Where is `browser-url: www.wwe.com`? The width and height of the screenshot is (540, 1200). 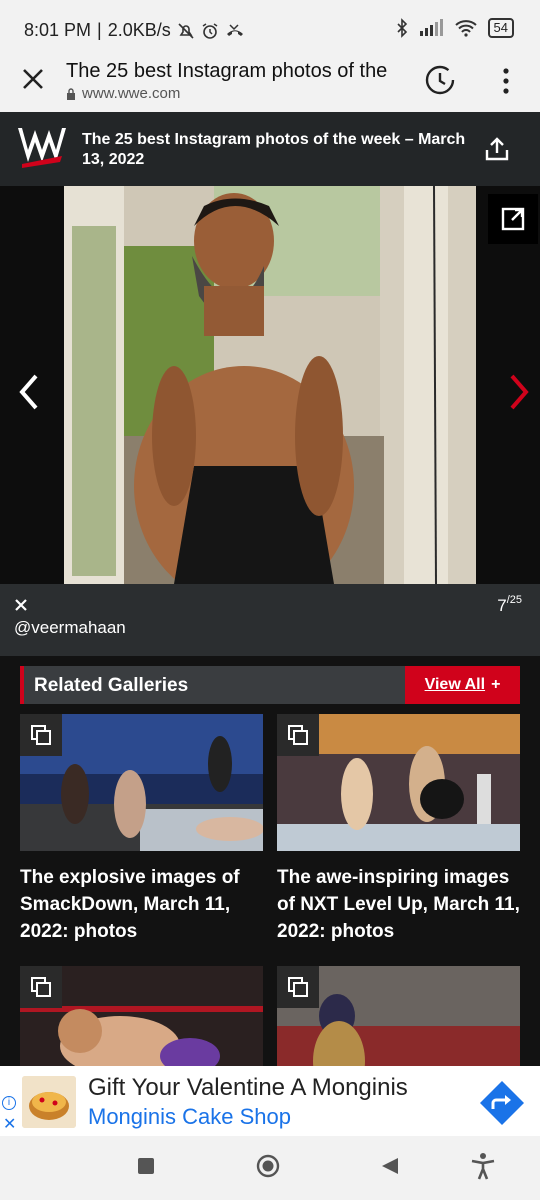
browser-url: www.wwe.com is located at coordinates (123, 93).